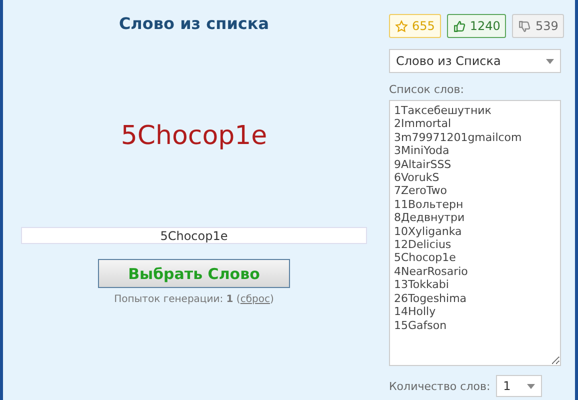 This screenshot has height=400, width=578. What do you see at coordinates (475, 61) in the screenshot?
I see `mode-dropdown: Слово из Списка` at bounding box center [475, 61].